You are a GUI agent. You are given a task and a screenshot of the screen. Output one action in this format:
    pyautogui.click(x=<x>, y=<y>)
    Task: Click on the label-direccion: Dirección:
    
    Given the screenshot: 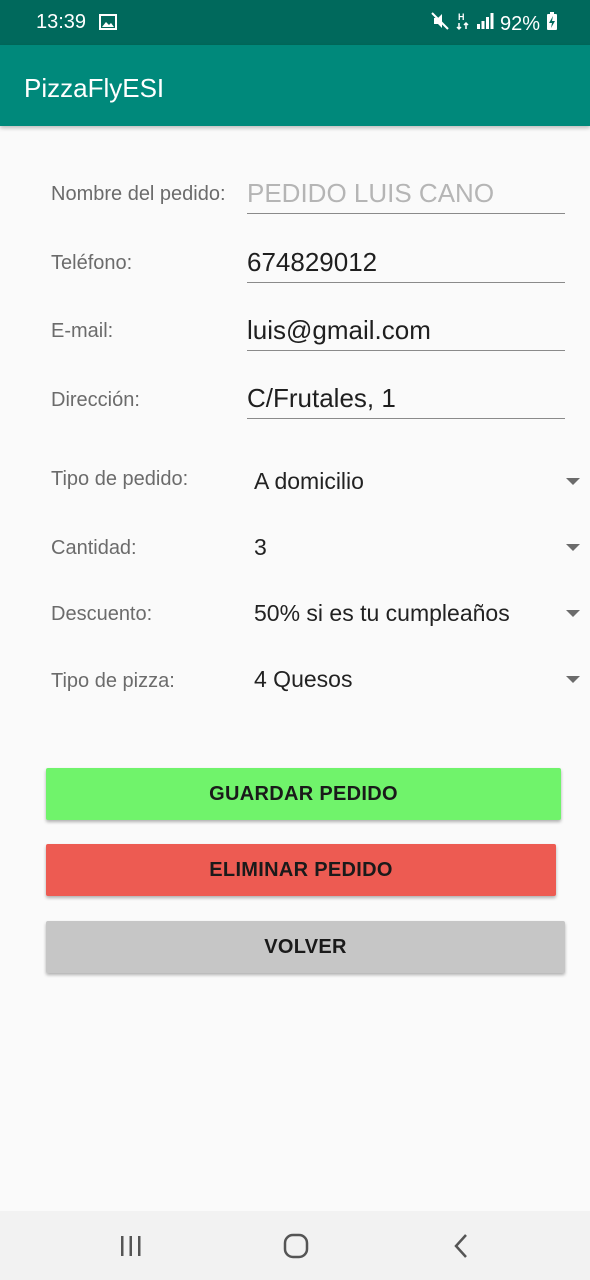 What is the action you would take?
    pyautogui.click(x=95, y=400)
    